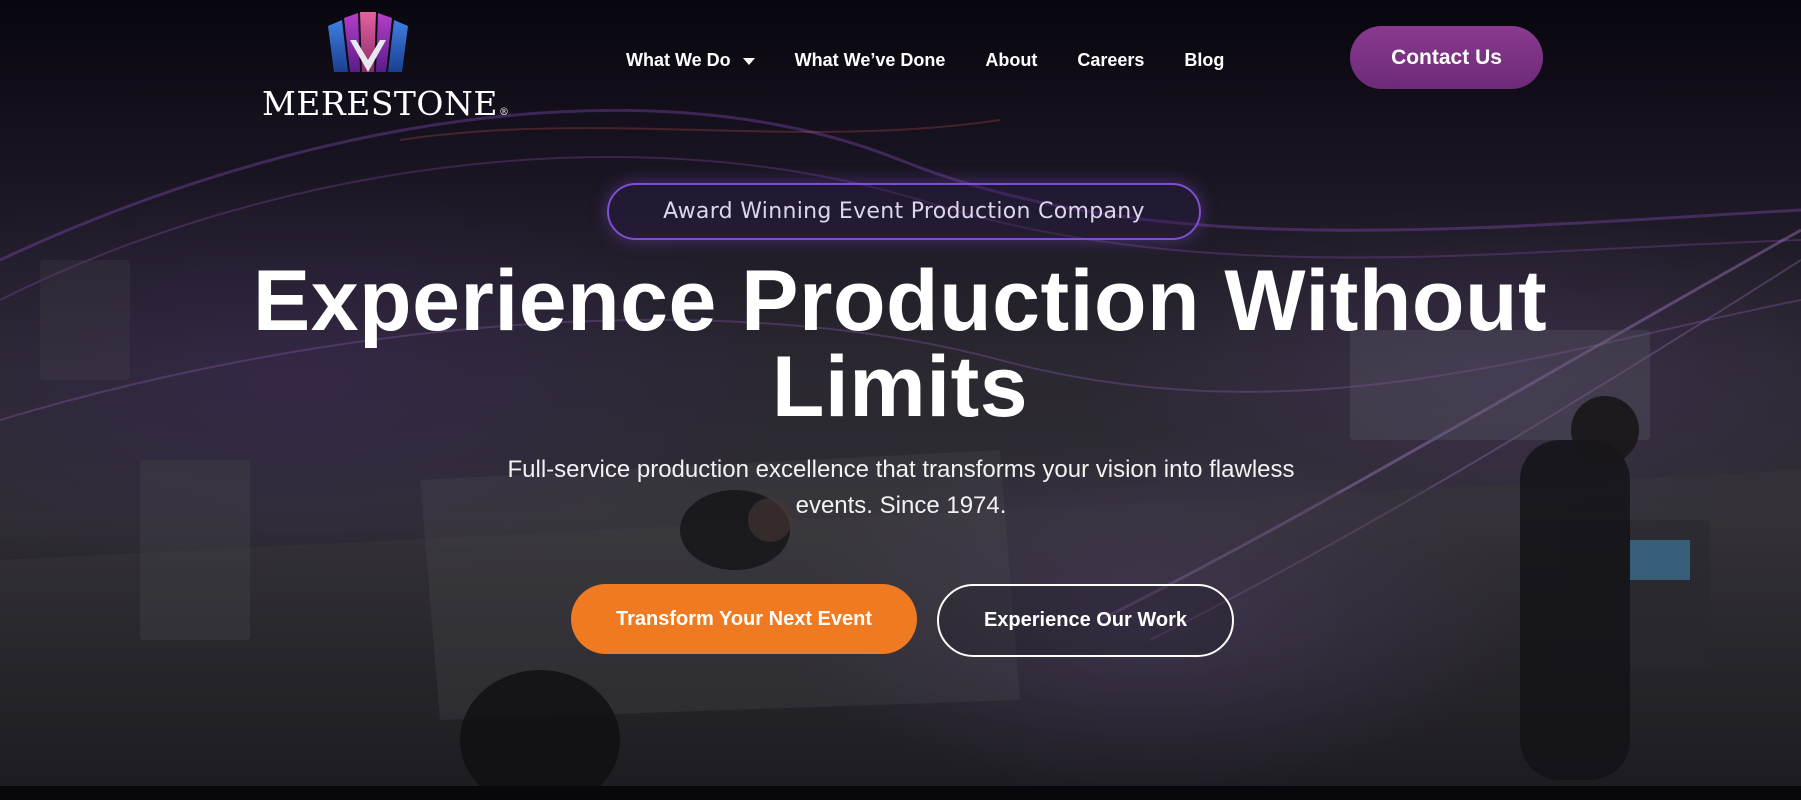  I want to click on nav-item-label: What We Do, so click(678, 59).